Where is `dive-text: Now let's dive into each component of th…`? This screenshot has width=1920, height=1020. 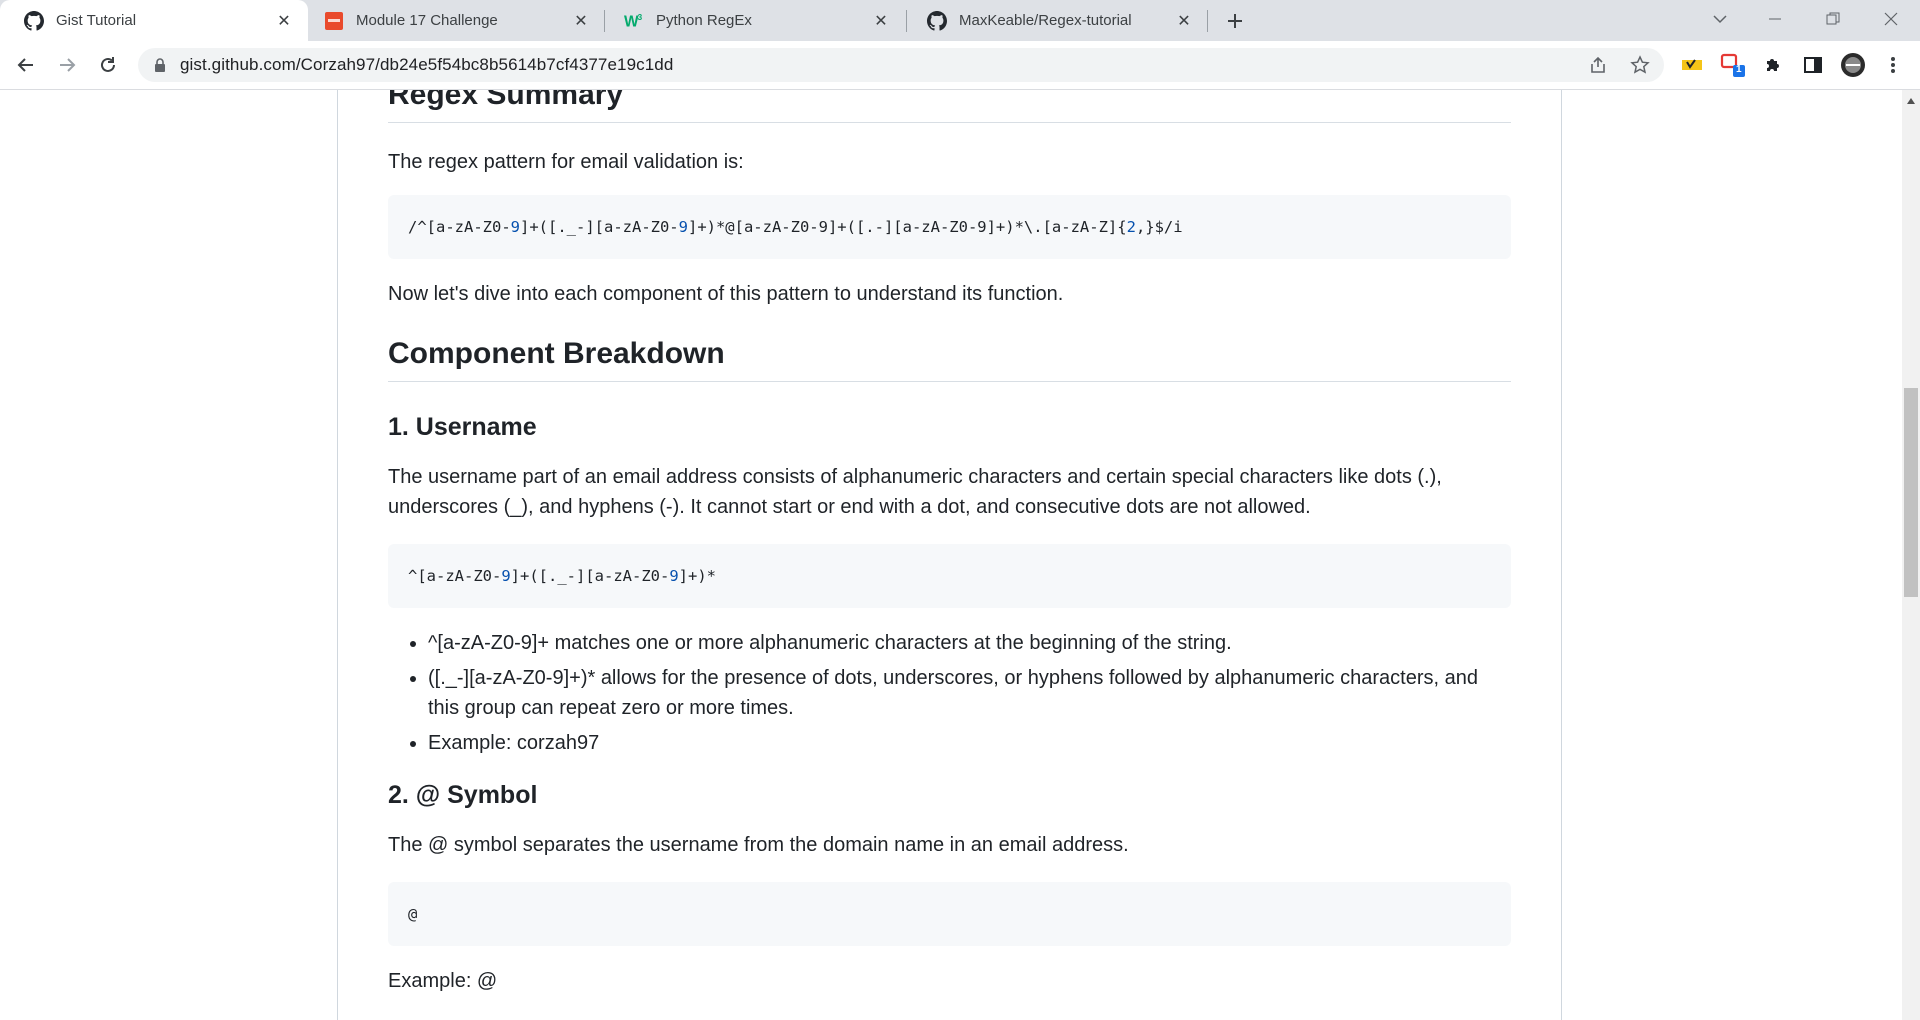
dive-text: Now let's dive into each component of th… is located at coordinates (726, 294).